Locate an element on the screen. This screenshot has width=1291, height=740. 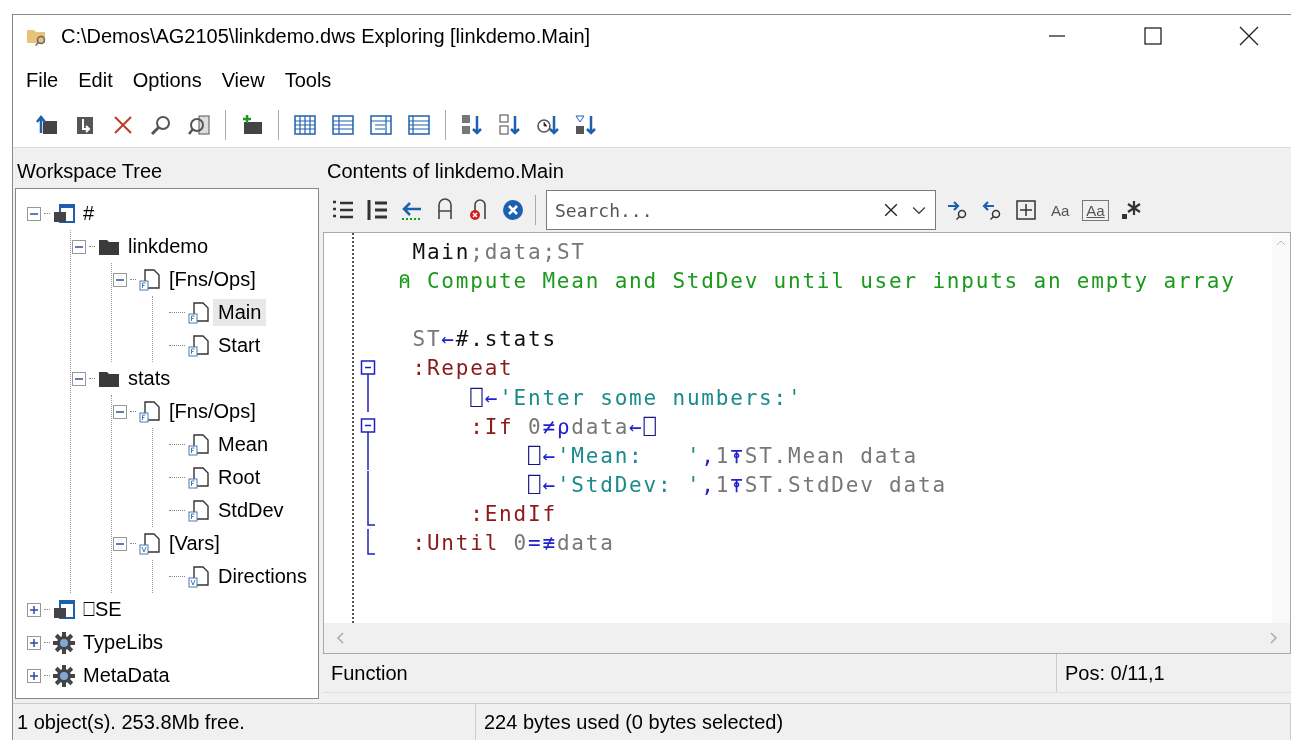
list-detail-icon is located at coordinates (377, 210).